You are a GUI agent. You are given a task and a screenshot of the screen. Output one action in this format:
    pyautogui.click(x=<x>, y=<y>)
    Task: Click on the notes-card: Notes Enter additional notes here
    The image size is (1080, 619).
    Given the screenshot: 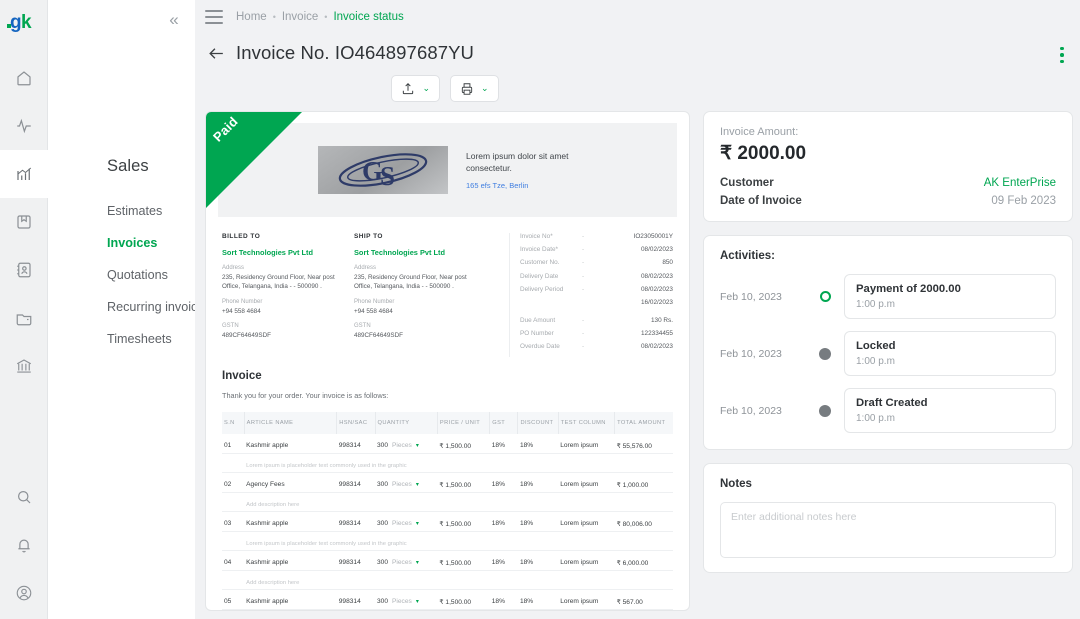 What is the action you would take?
    pyautogui.click(x=888, y=518)
    